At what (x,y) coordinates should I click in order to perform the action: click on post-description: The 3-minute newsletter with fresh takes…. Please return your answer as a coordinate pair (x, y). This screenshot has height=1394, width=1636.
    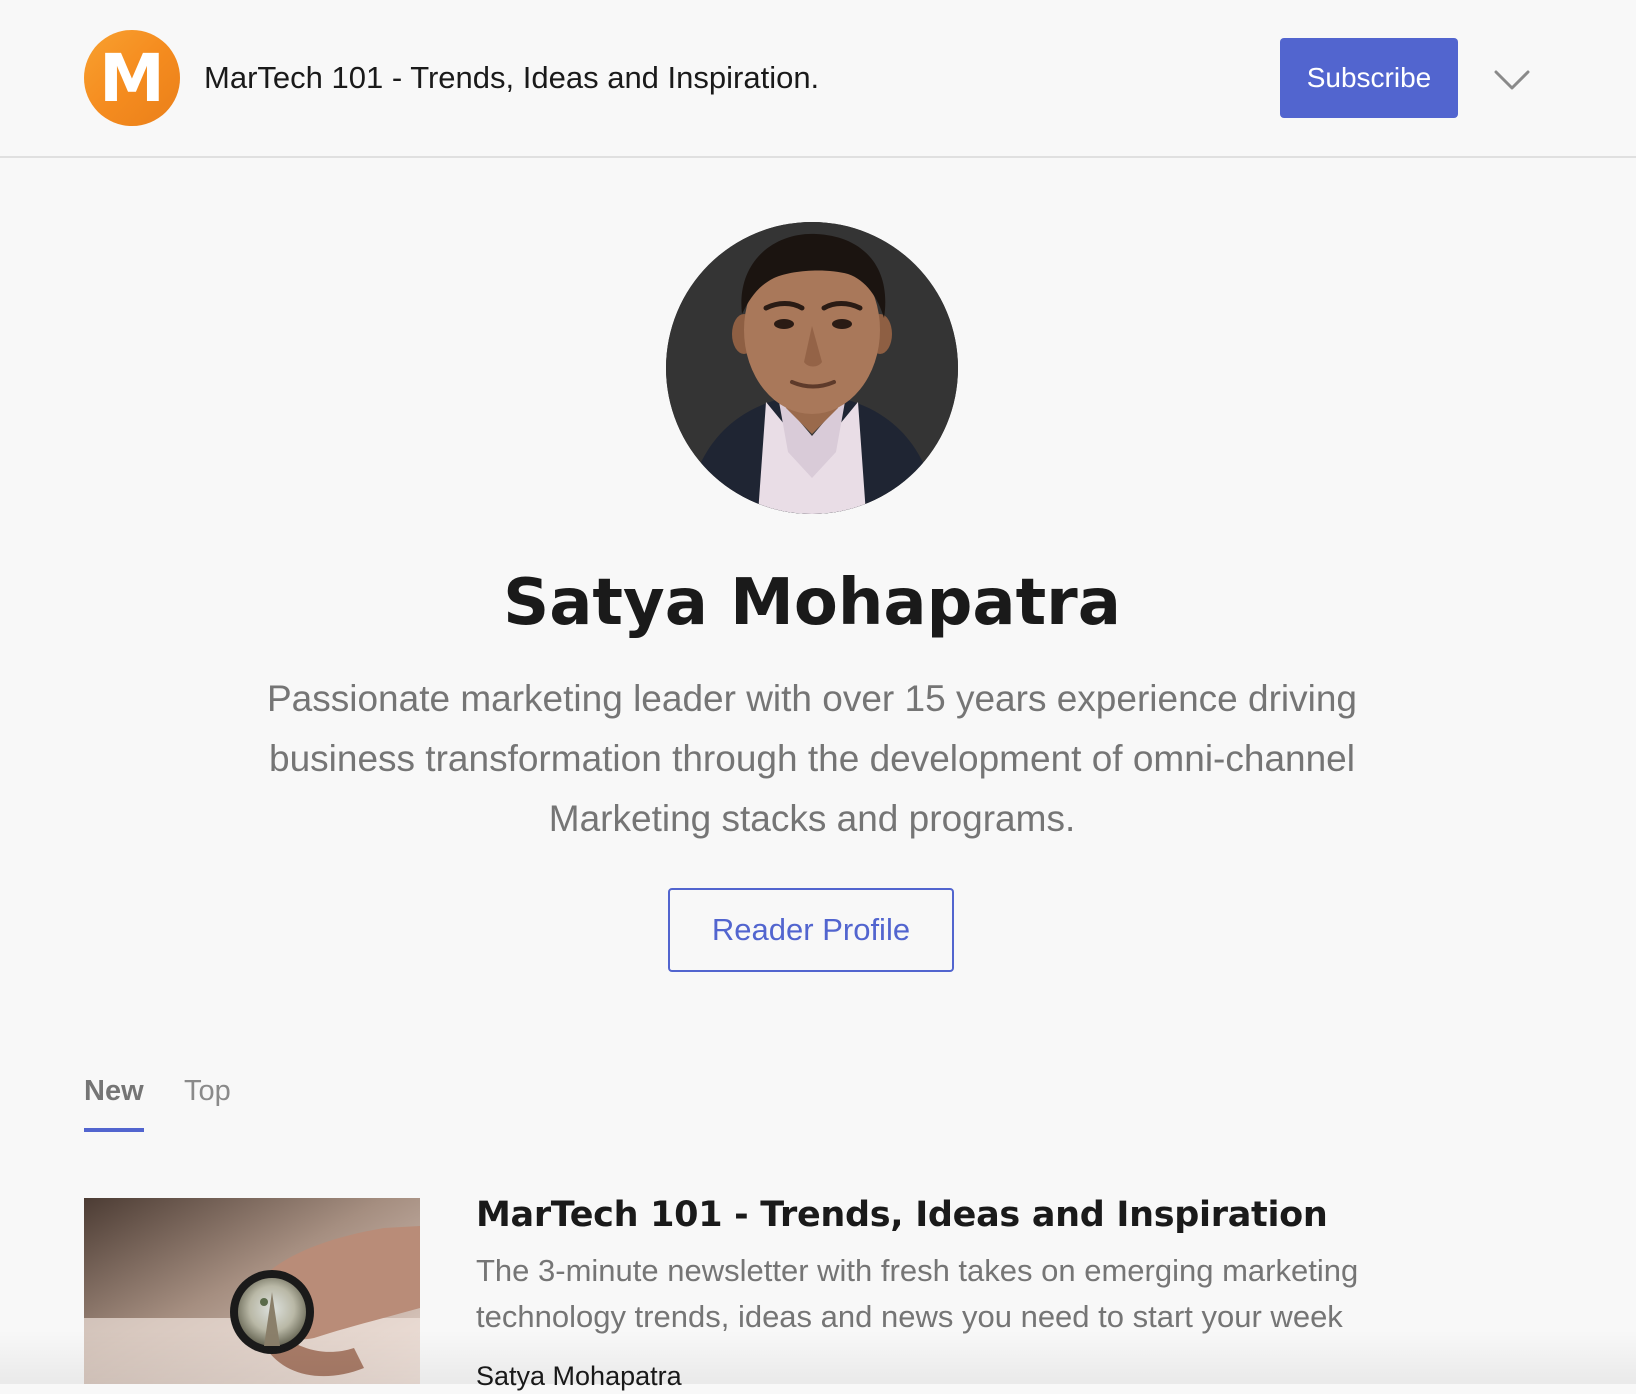
    Looking at the image, I should click on (917, 1293).